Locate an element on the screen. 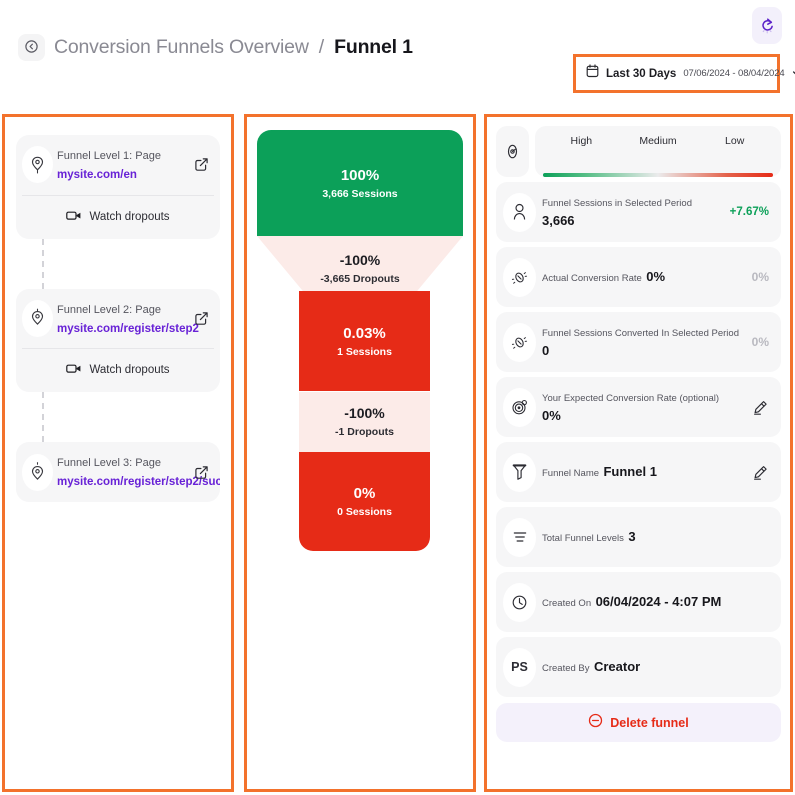 The width and height of the screenshot is (795, 795). performance-gradient-bar is located at coordinates (658, 175).